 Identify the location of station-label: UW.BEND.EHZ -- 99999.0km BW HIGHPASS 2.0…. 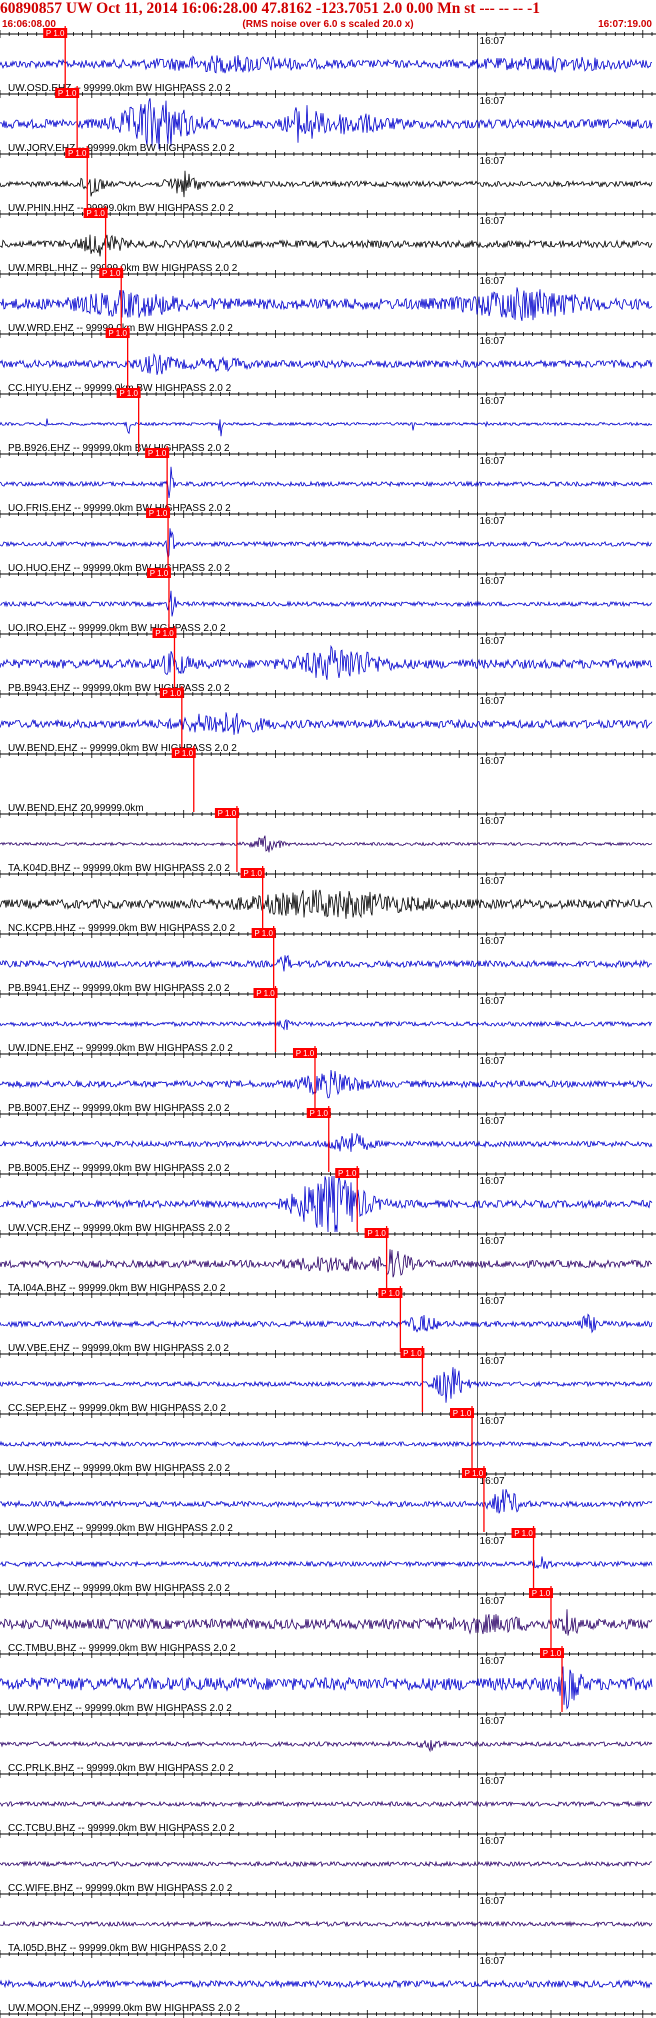
(122, 748).